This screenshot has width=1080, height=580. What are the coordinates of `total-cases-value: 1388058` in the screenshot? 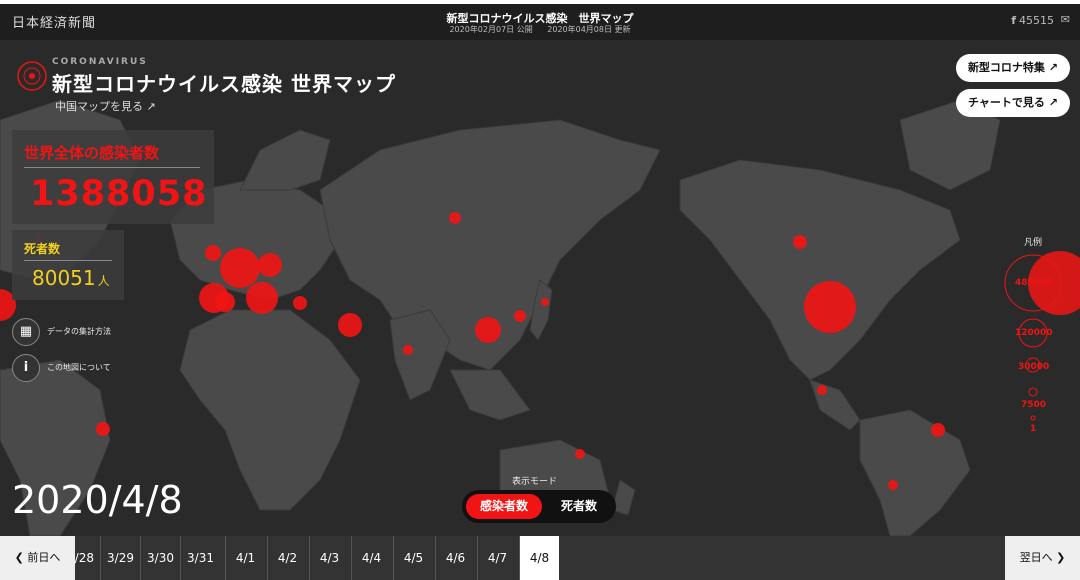 It's located at (119, 194).